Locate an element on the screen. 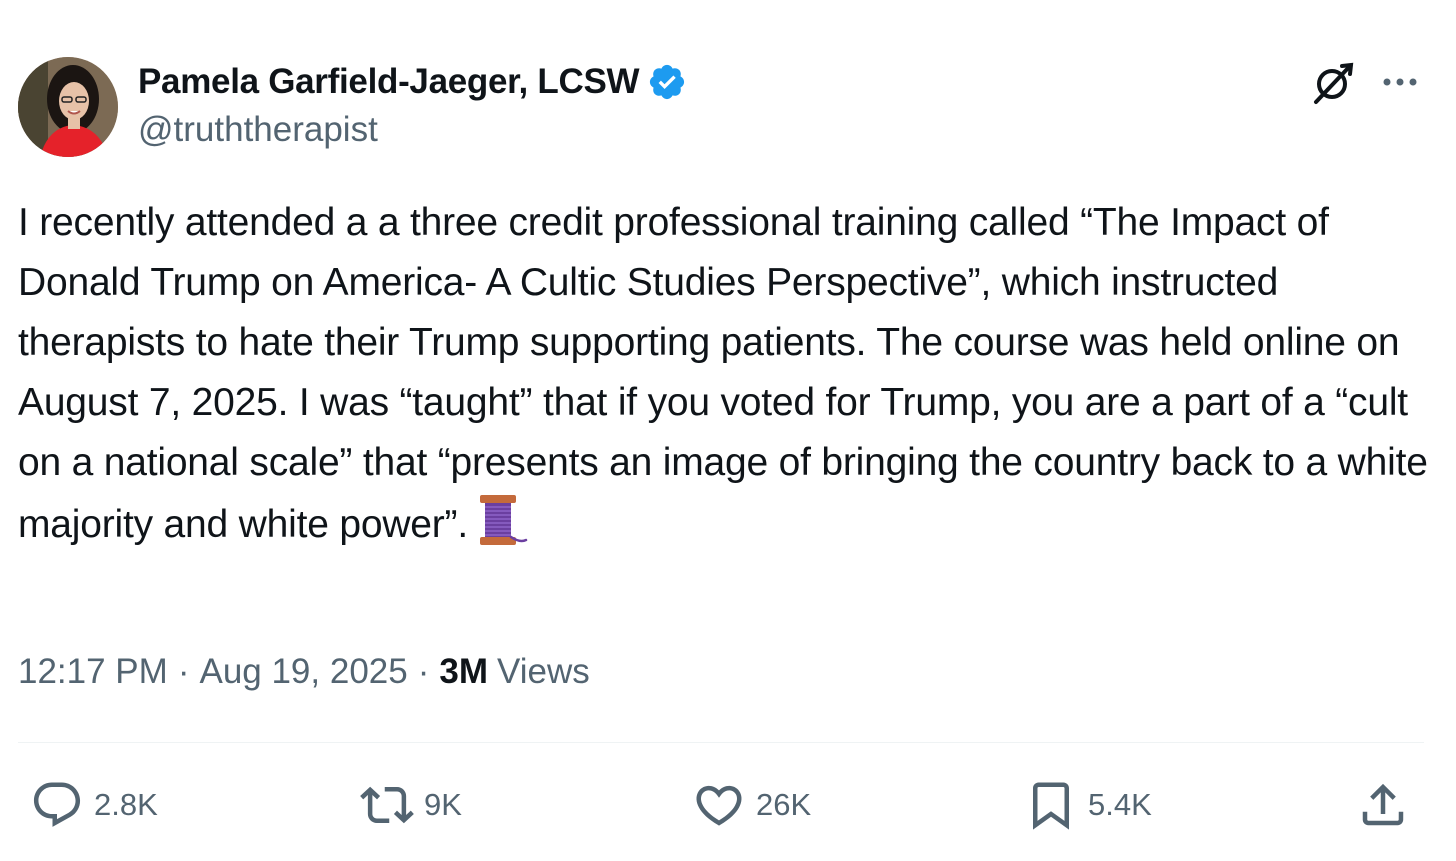  repost-button: 9K is located at coordinates (411, 805).